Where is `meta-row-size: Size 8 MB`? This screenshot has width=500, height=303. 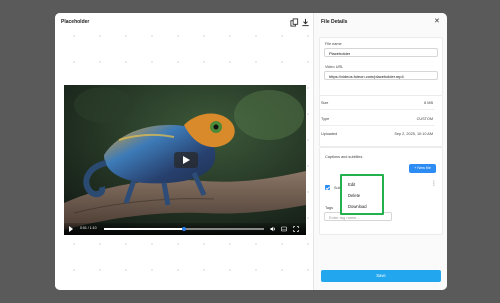 meta-row-size: Size 8 MB is located at coordinates (377, 103).